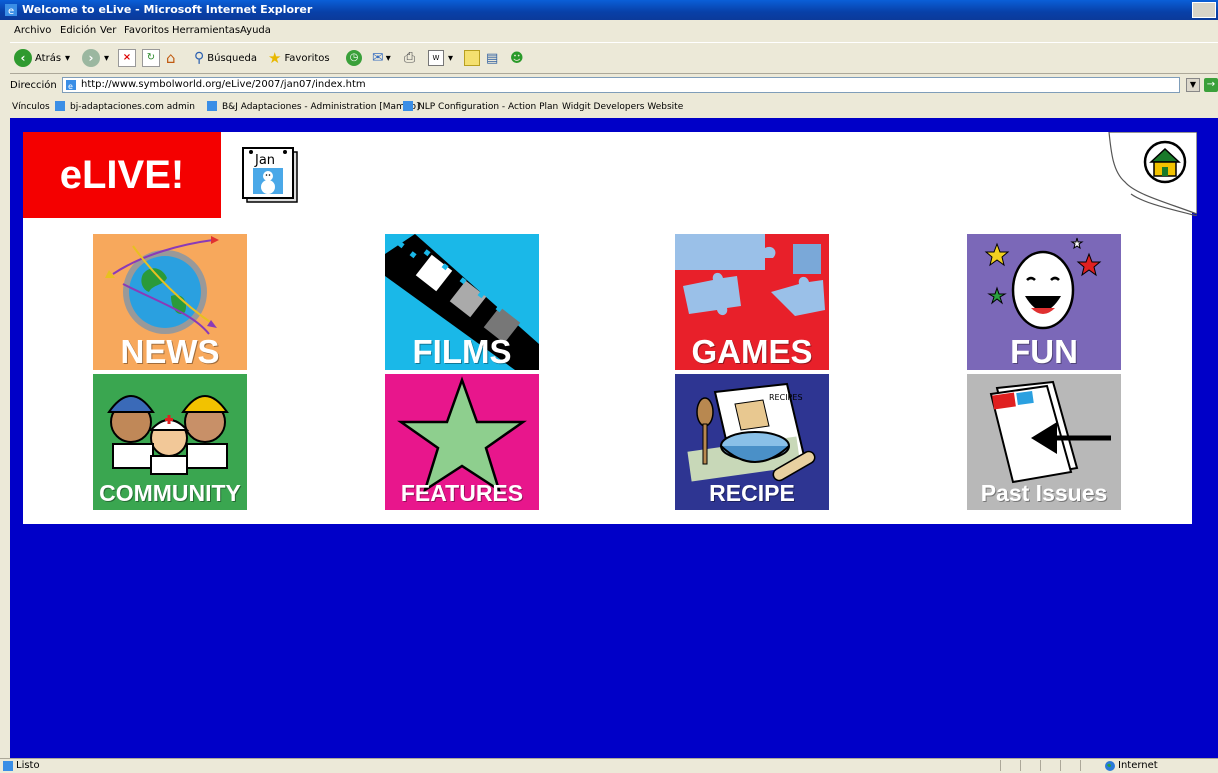 The image size is (1218, 773). What do you see at coordinates (255, 30) in the screenshot?
I see `menu-ayuda: Ayuda` at bounding box center [255, 30].